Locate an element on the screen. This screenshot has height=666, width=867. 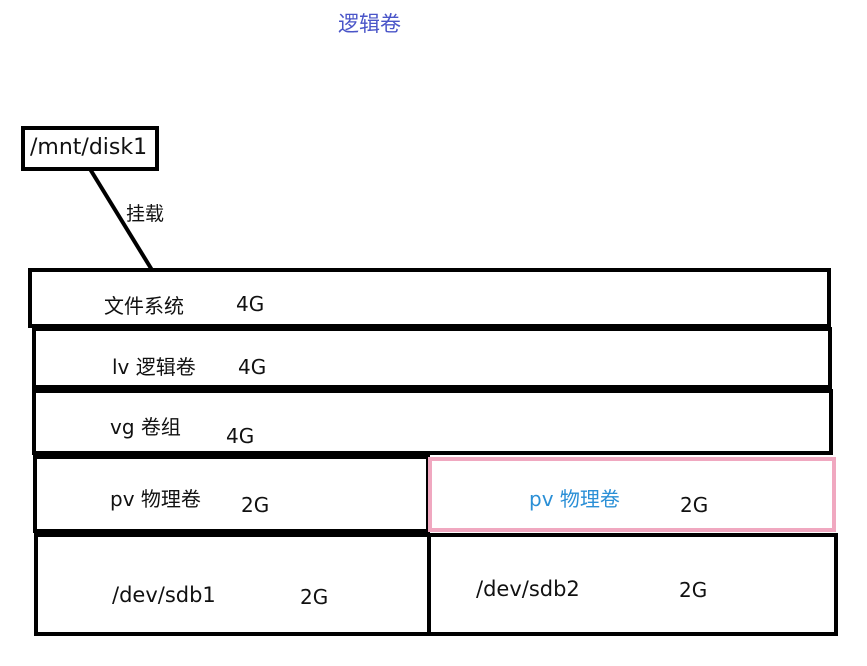
dev-sdb2-label: /dev/sdb2 is located at coordinates (528, 589).